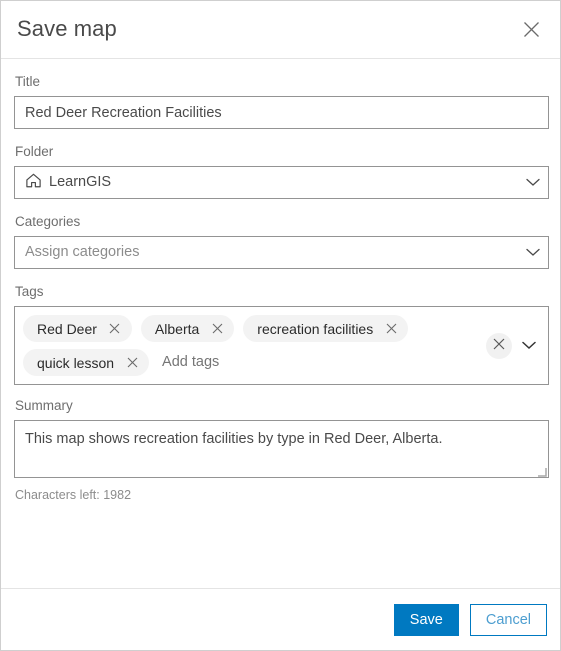 The image size is (561, 651). Describe the element at coordinates (426, 619) in the screenshot. I see `save-button: Save` at that location.